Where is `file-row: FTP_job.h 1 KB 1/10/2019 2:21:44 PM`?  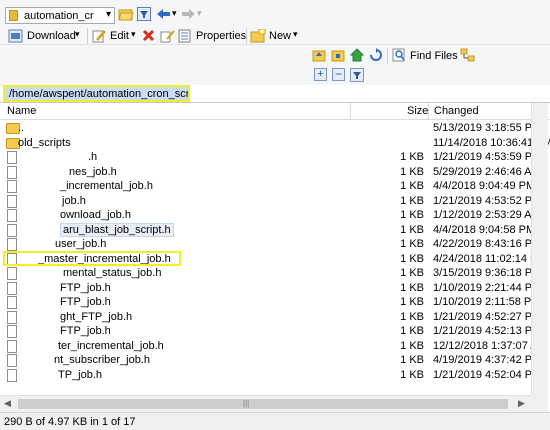 file-row: FTP_job.h 1 KB 1/10/2019 2:21:44 PM is located at coordinates (270, 288).